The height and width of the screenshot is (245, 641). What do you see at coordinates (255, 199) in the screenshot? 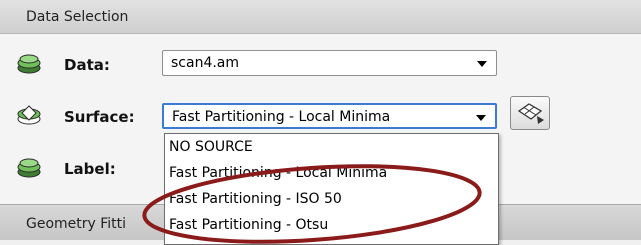
I see `dropdown-option: Fast Partitioning - ISO 50` at bounding box center [255, 199].